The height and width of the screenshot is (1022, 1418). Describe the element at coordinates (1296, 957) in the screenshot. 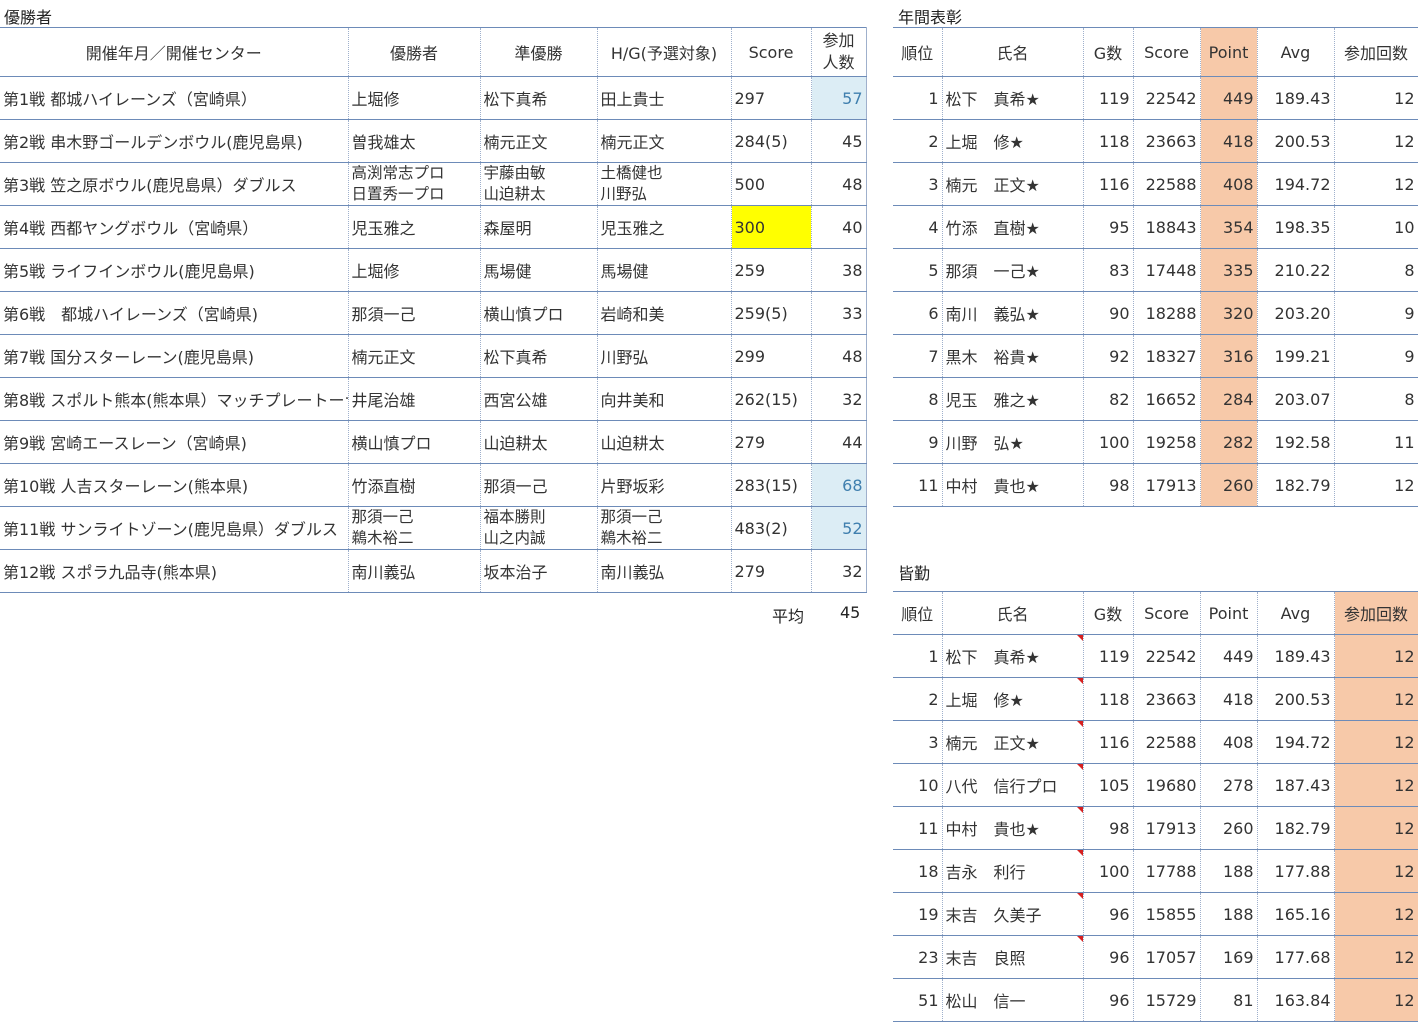

I see `avg-cell: 177.68` at that location.